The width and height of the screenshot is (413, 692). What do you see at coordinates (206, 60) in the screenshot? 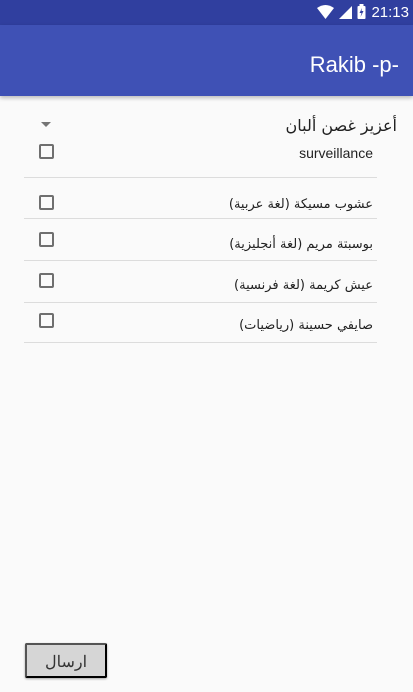
I see `app-bar: Rakib -p-` at bounding box center [206, 60].